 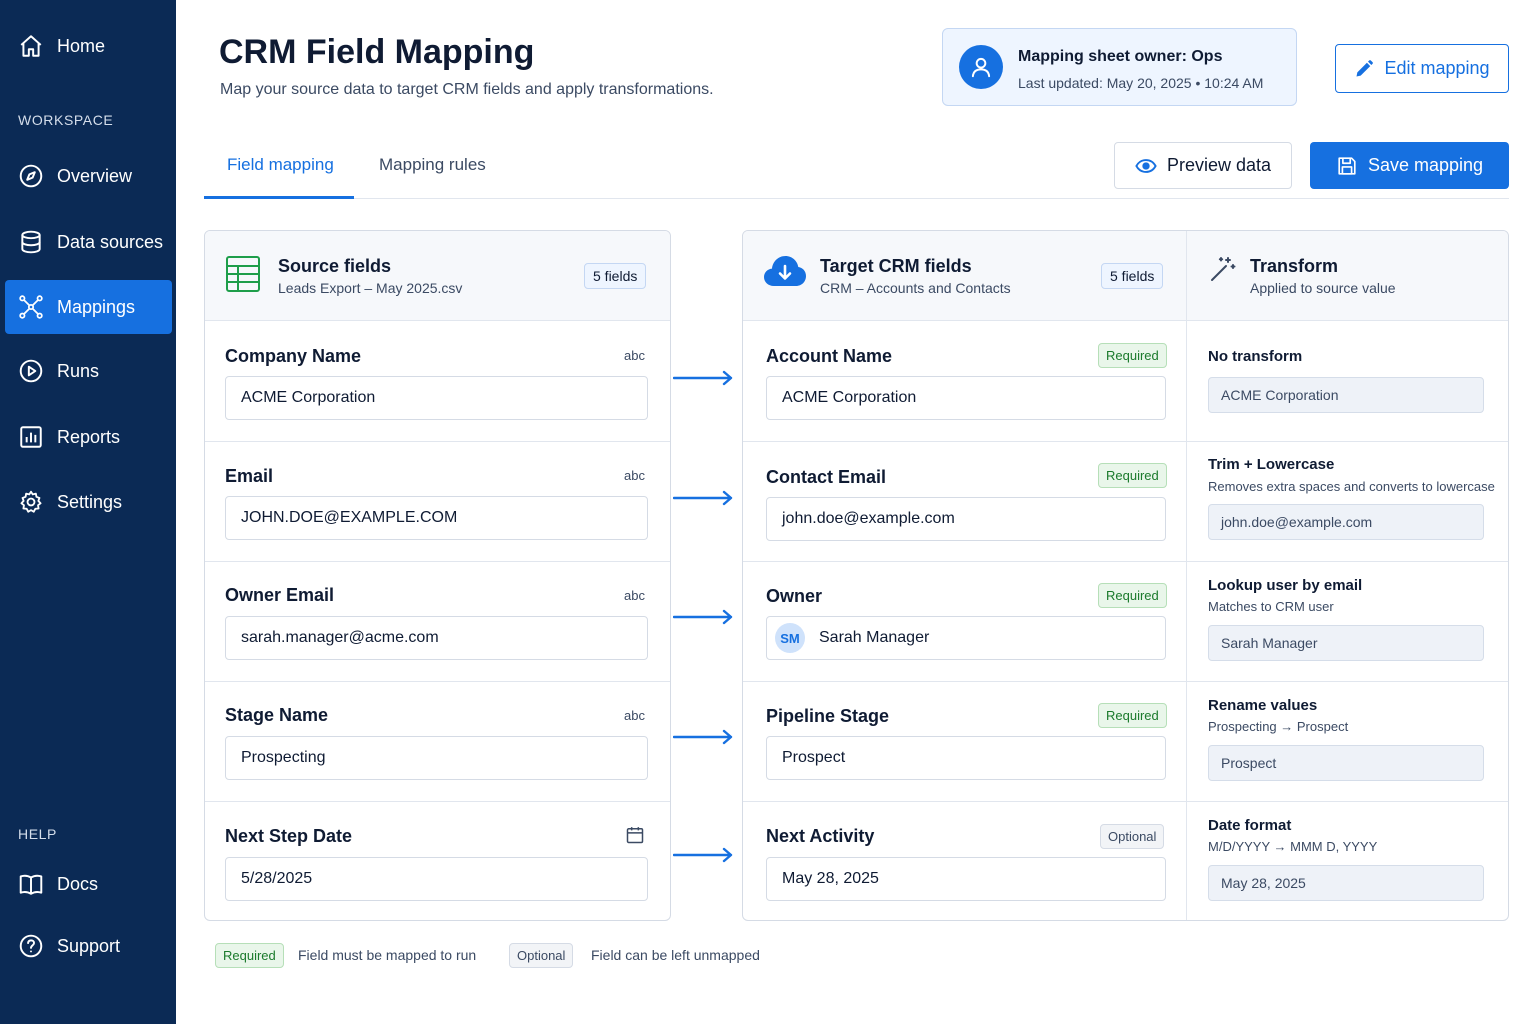 What do you see at coordinates (88, 884) in the screenshot?
I see `sidebar-item-docs: Docs` at bounding box center [88, 884].